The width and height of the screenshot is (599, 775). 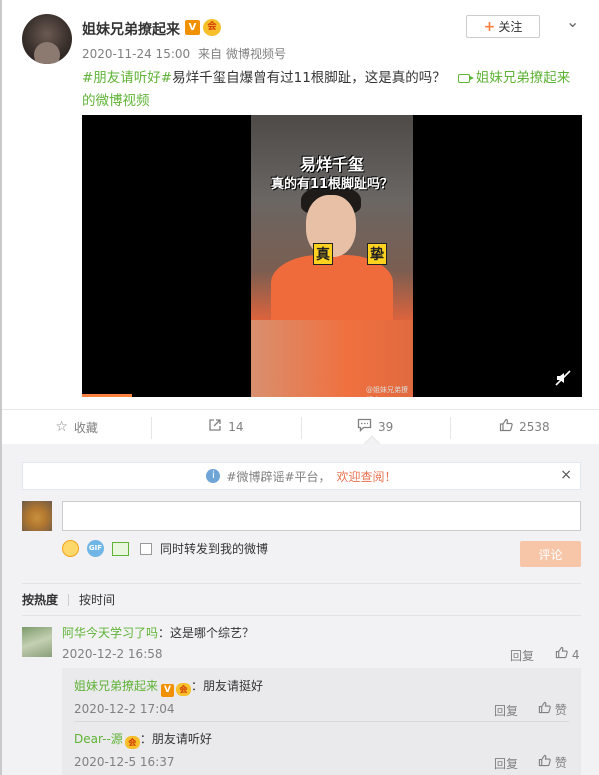 What do you see at coordinates (377, 254) in the screenshot?
I see `video-sticker-right: 挚` at bounding box center [377, 254].